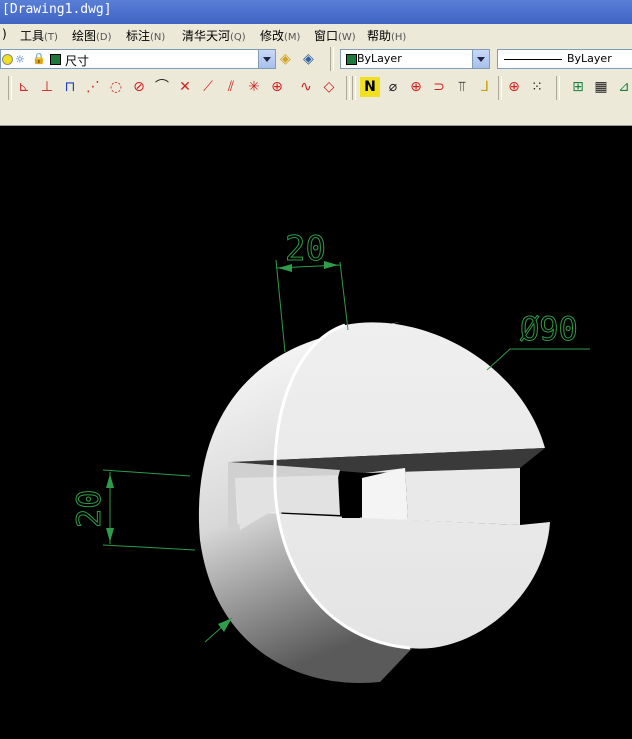  What do you see at coordinates (185, 87) in the screenshot?
I see `quick-dim-icon: ✕` at bounding box center [185, 87].